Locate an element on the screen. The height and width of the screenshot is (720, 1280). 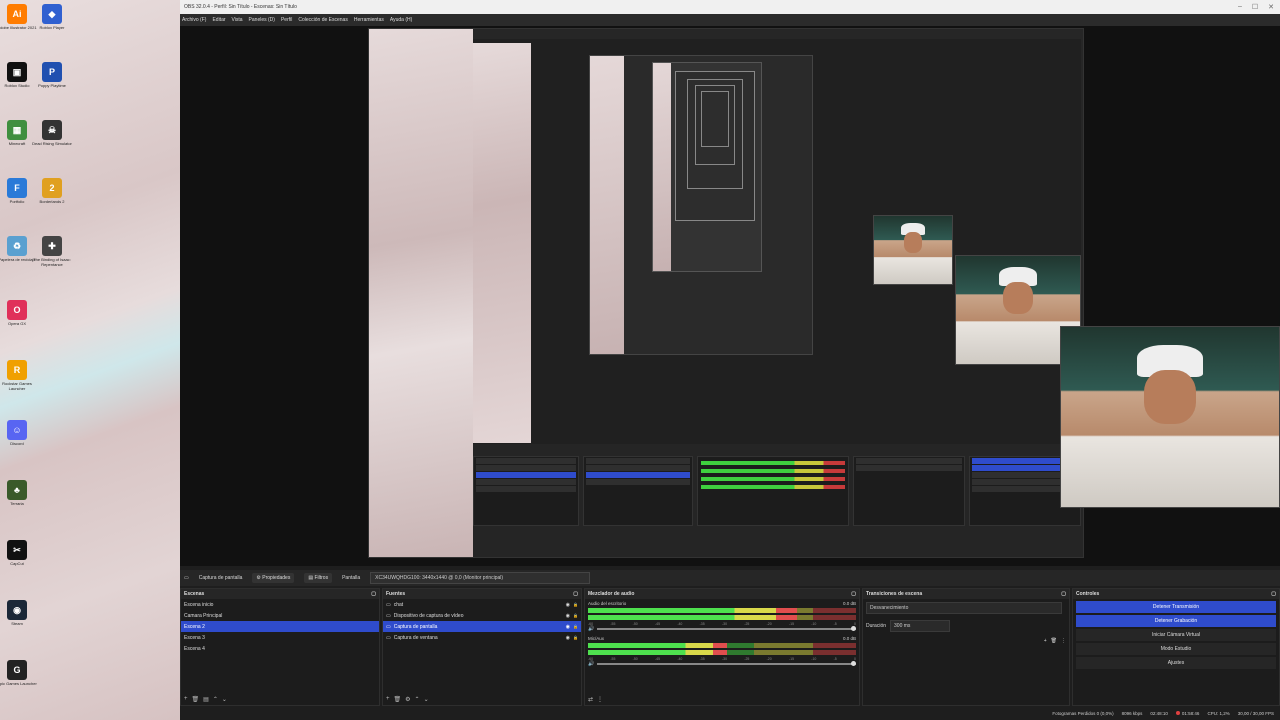
stop-recording-button: Detener Grabación is located at coordinates (1176, 621).